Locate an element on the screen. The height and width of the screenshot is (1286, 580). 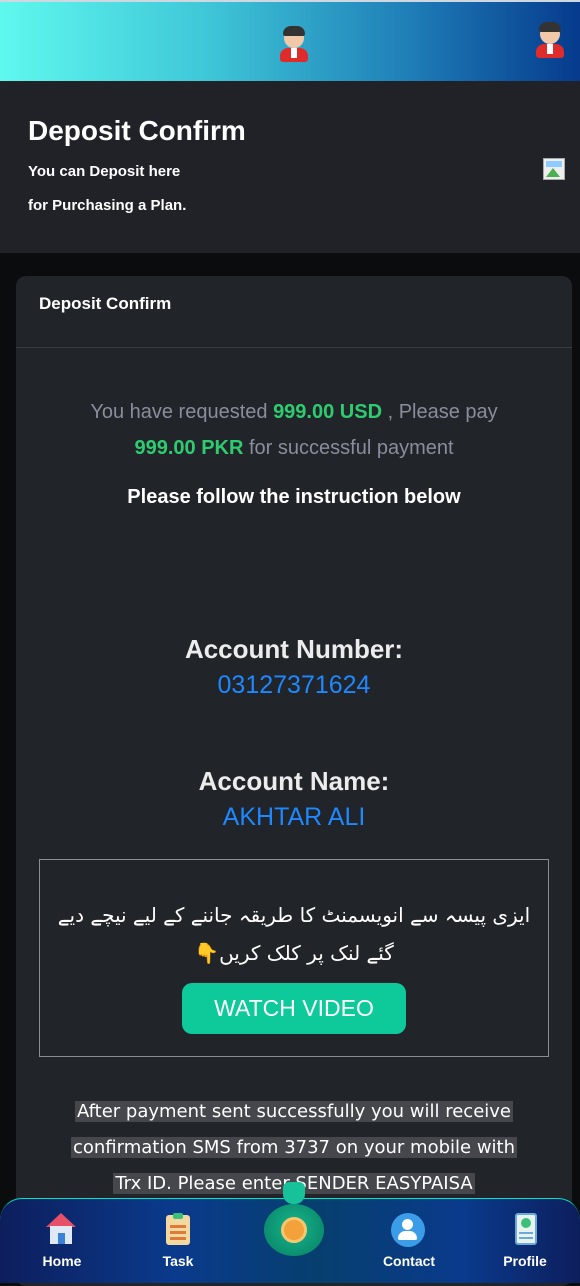
nav-home: Home is located at coordinates (62, 1243).